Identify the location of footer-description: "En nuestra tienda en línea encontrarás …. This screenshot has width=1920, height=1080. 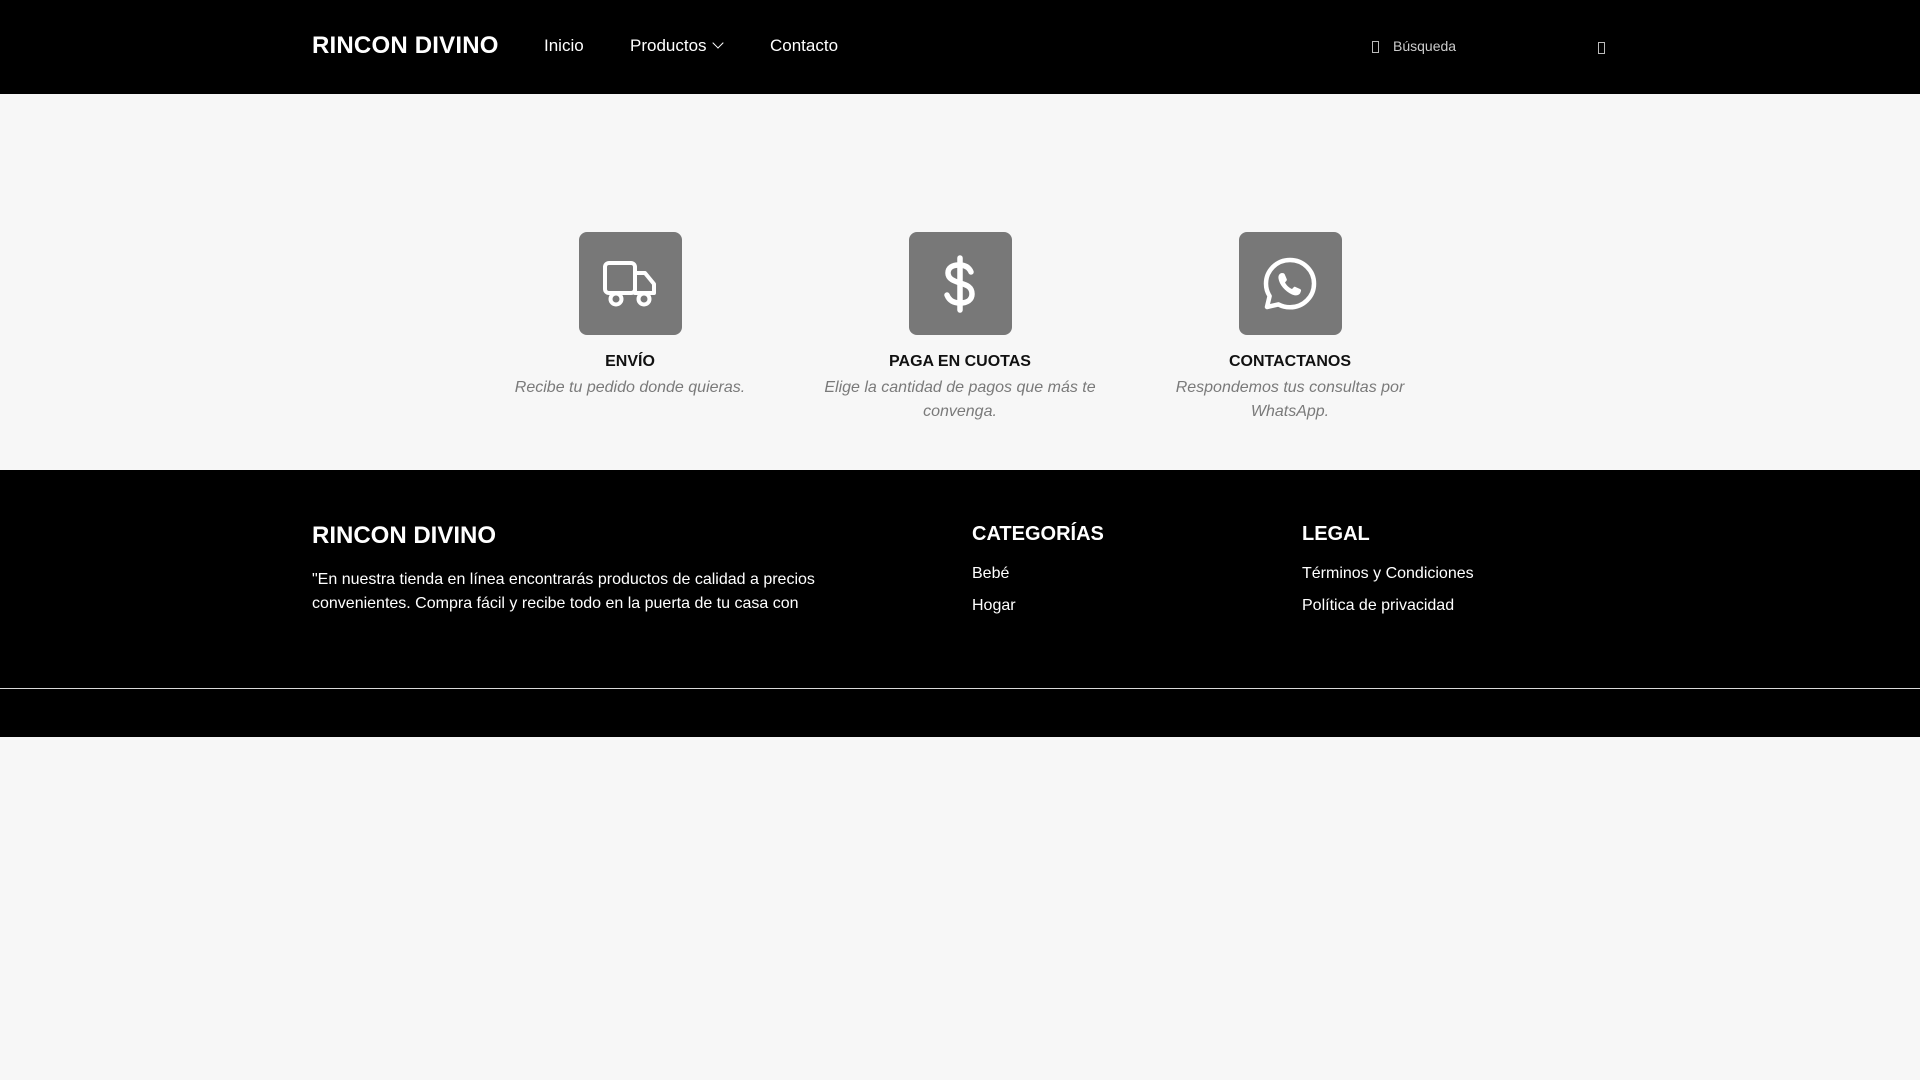
(563, 591).